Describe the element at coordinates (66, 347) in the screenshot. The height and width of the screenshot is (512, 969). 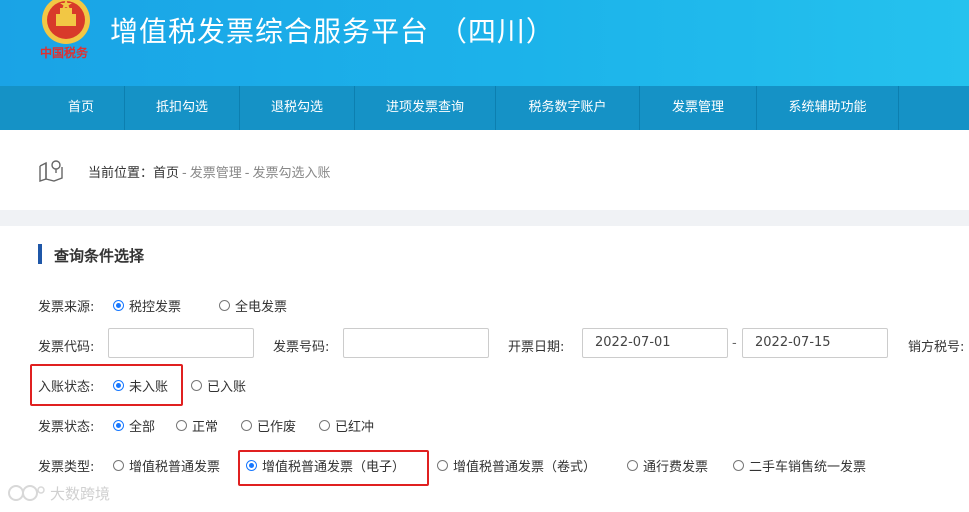
I see `invoice-code-label: 发票代码:` at that location.